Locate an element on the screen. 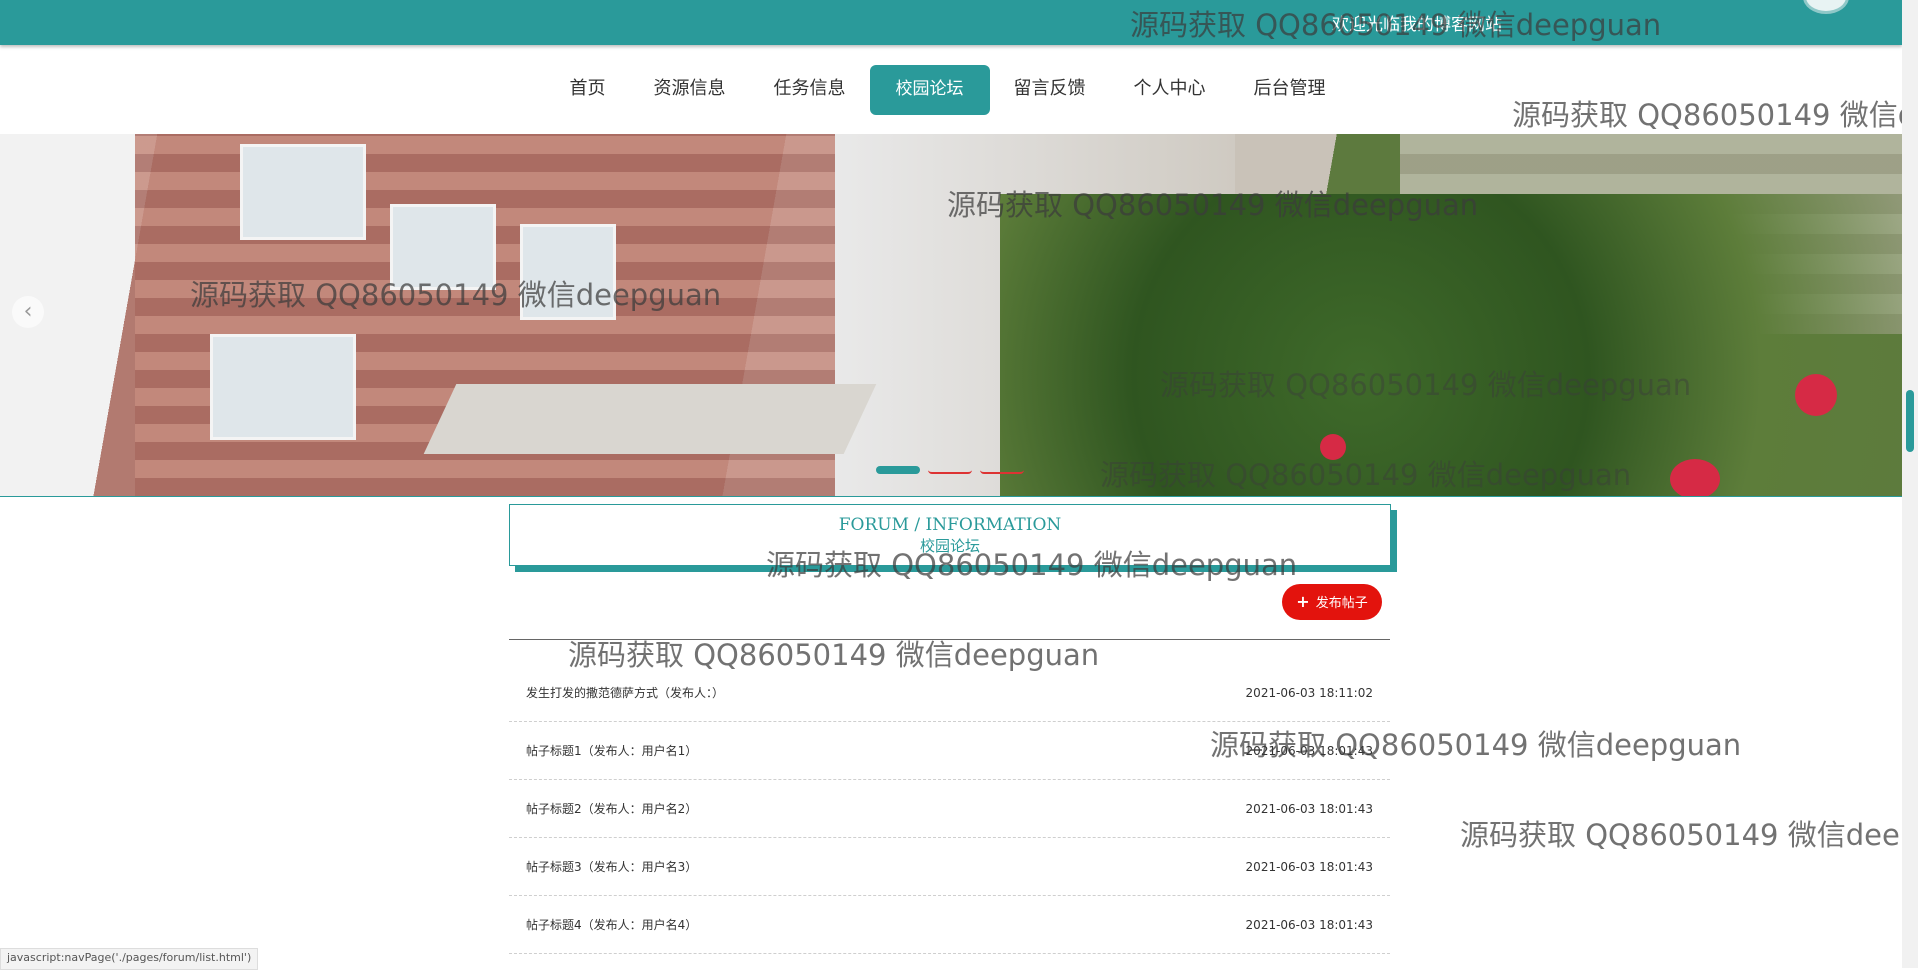  nav-item-tasks: 任务信息 is located at coordinates (810, 90).